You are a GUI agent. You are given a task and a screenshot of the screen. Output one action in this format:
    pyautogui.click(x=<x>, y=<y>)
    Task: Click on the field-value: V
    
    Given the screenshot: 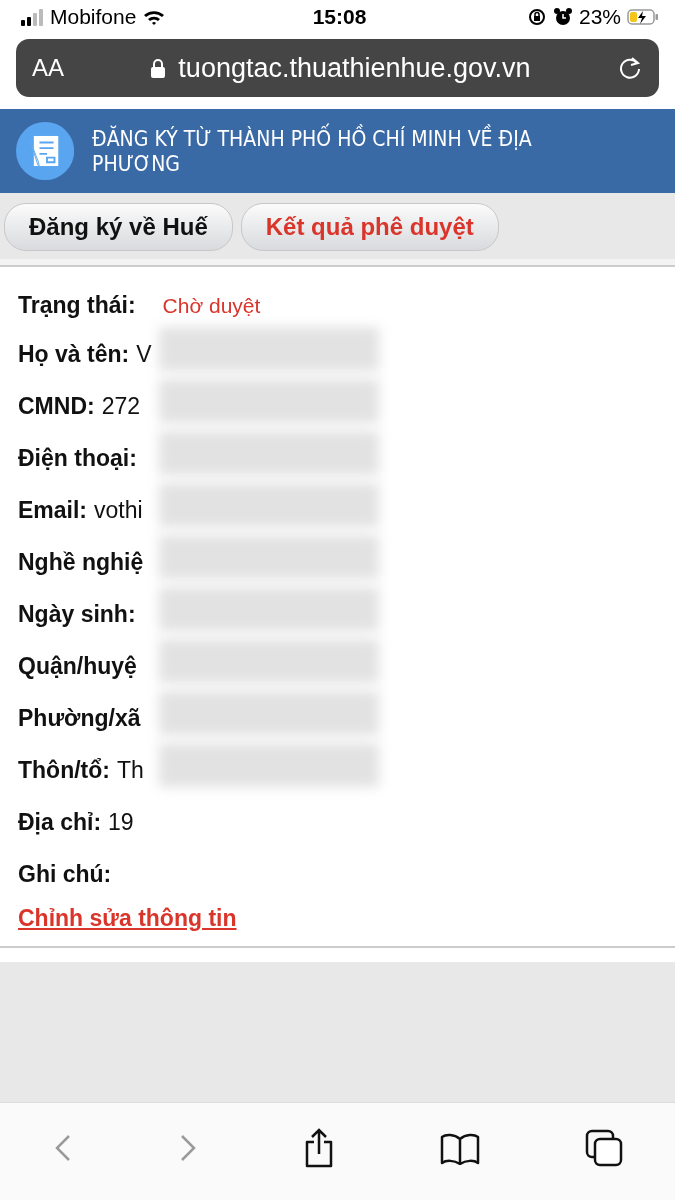 What is the action you would take?
    pyautogui.click(x=144, y=354)
    